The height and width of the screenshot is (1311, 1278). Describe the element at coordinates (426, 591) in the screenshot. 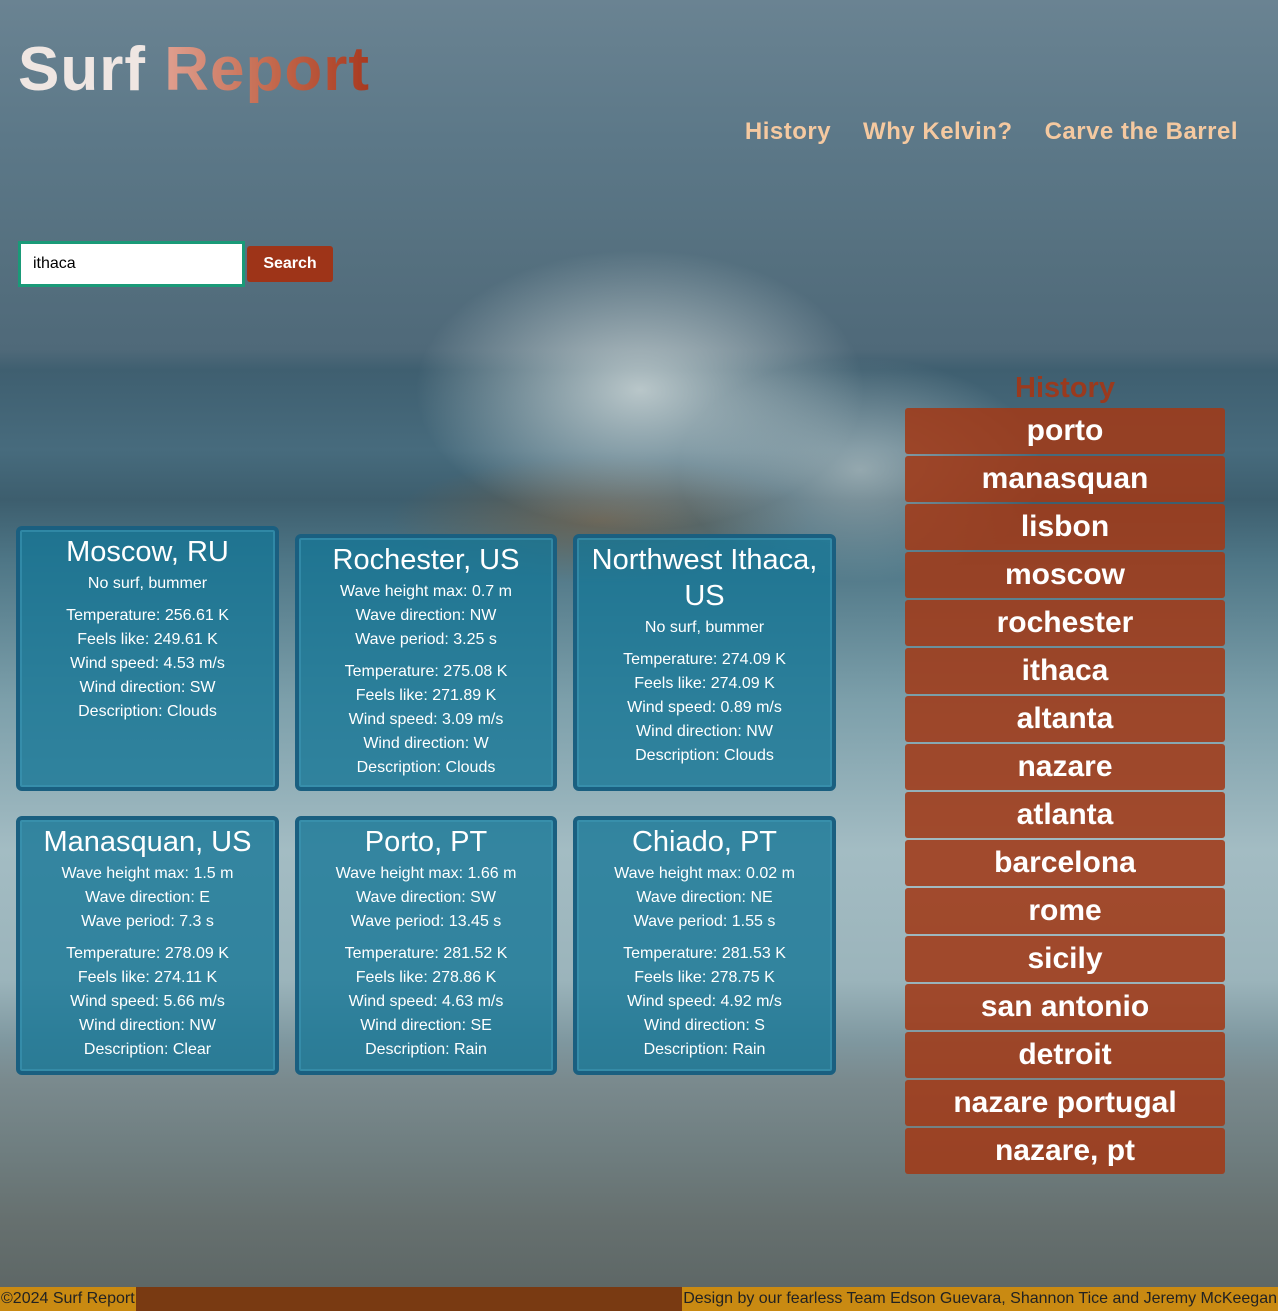

I see `card-surf-line: Wave height max: 0.7 m` at that location.